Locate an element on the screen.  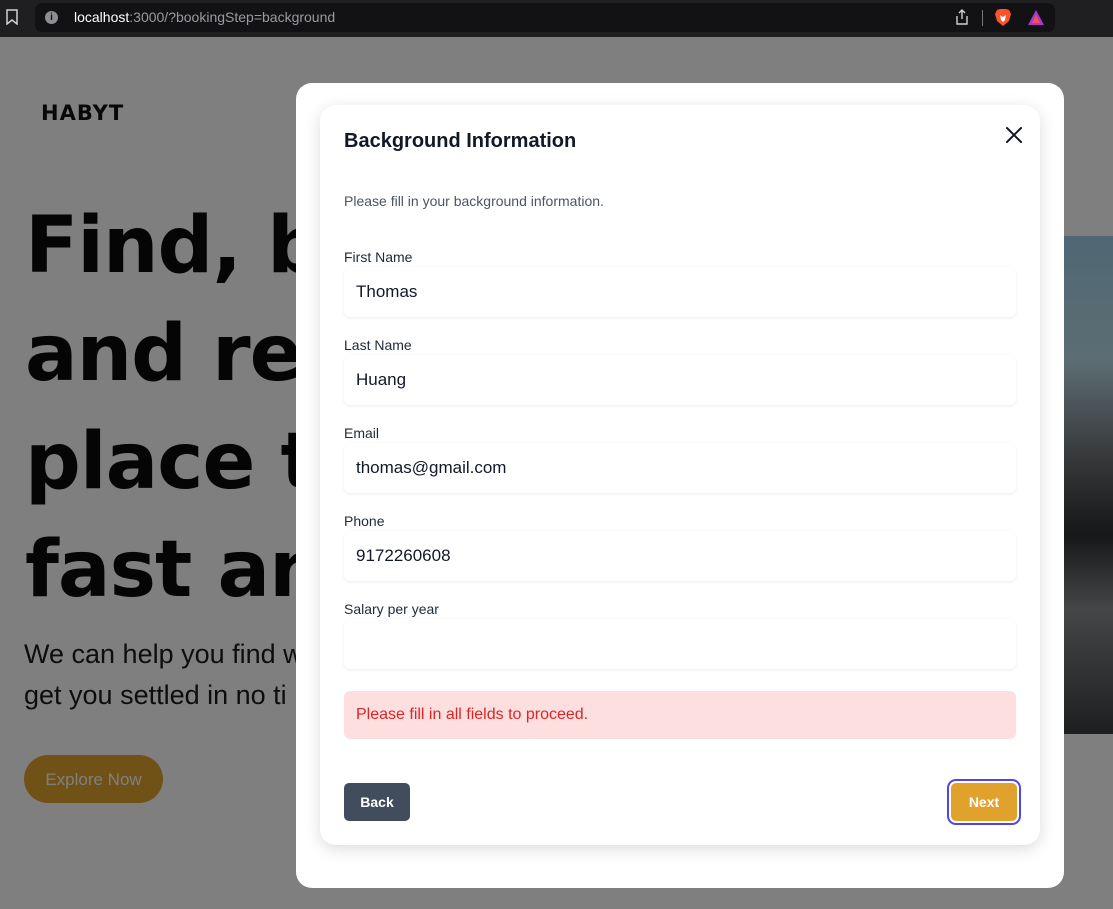
url-path: :3000/?bookingStep=background is located at coordinates (232, 17).